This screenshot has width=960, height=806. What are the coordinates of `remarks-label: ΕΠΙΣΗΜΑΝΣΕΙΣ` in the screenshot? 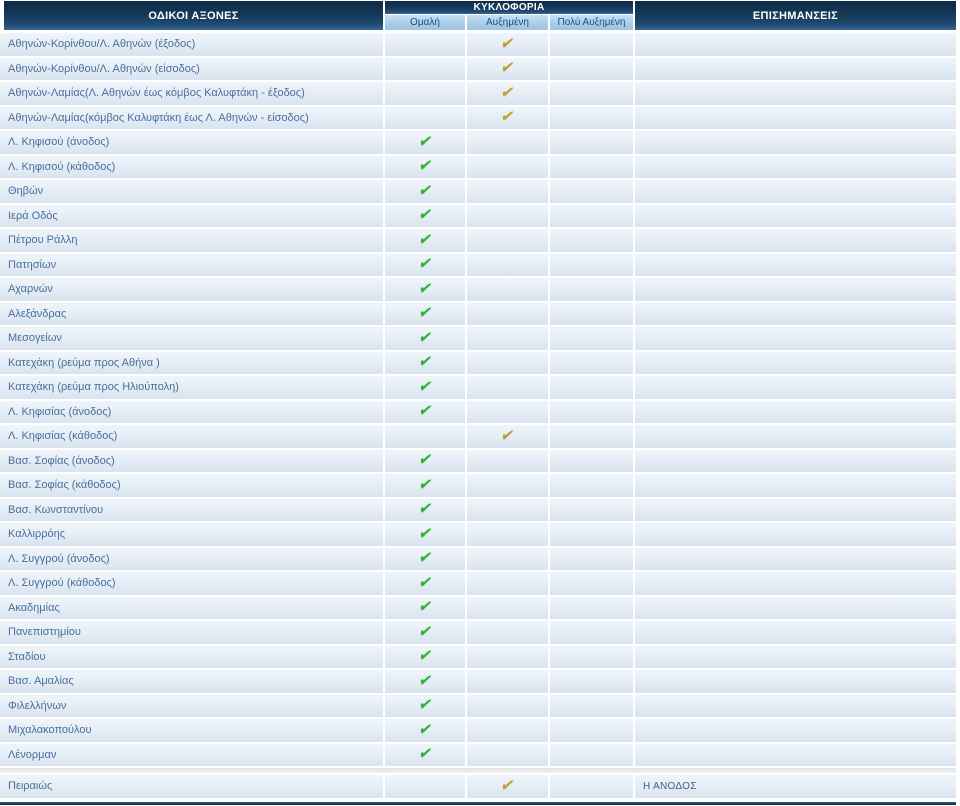 It's located at (795, 15).